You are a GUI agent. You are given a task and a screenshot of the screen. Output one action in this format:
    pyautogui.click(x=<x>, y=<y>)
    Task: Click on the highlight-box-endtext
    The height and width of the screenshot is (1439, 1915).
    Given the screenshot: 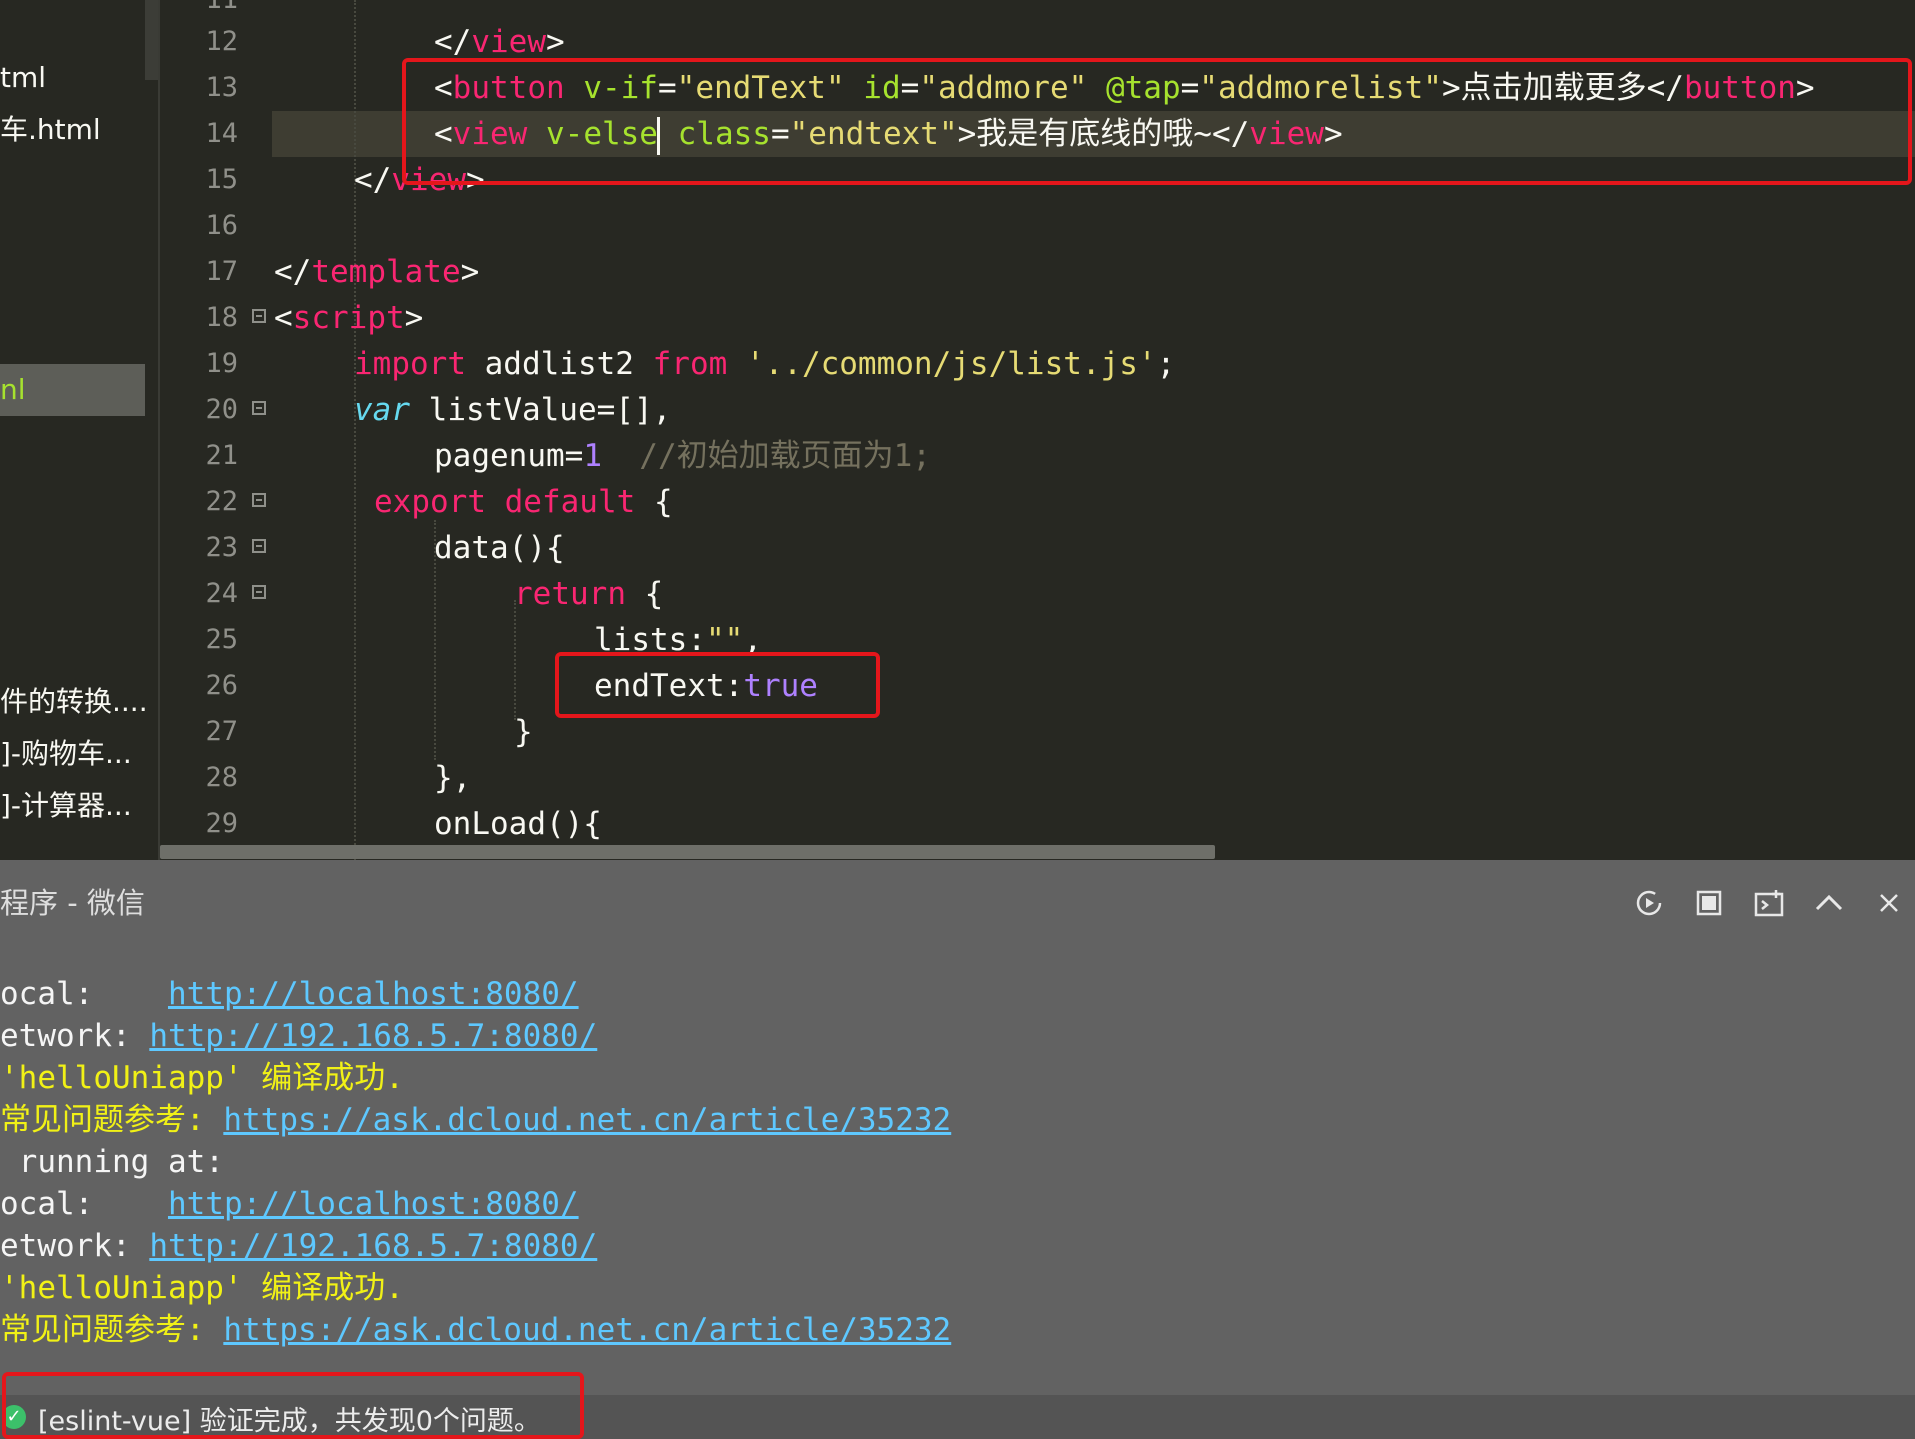 What is the action you would take?
    pyautogui.click(x=717, y=685)
    